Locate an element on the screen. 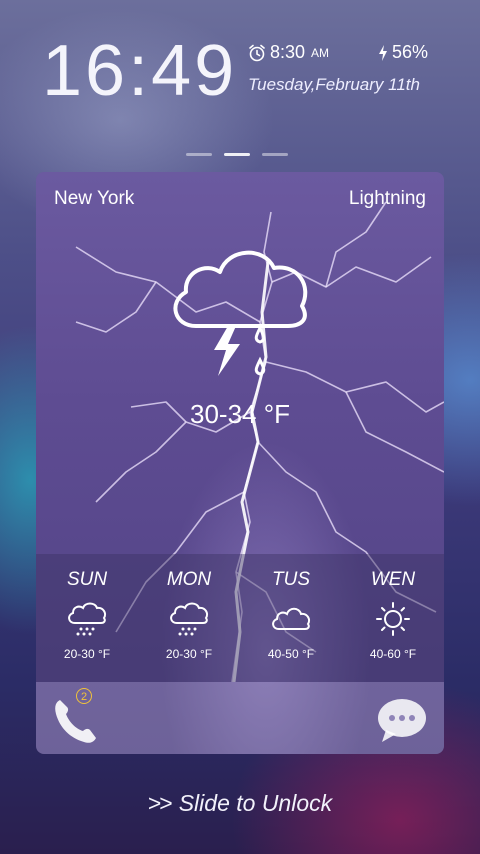 This screenshot has height=854, width=480. clock-time: 16:49 is located at coordinates (140, 71).